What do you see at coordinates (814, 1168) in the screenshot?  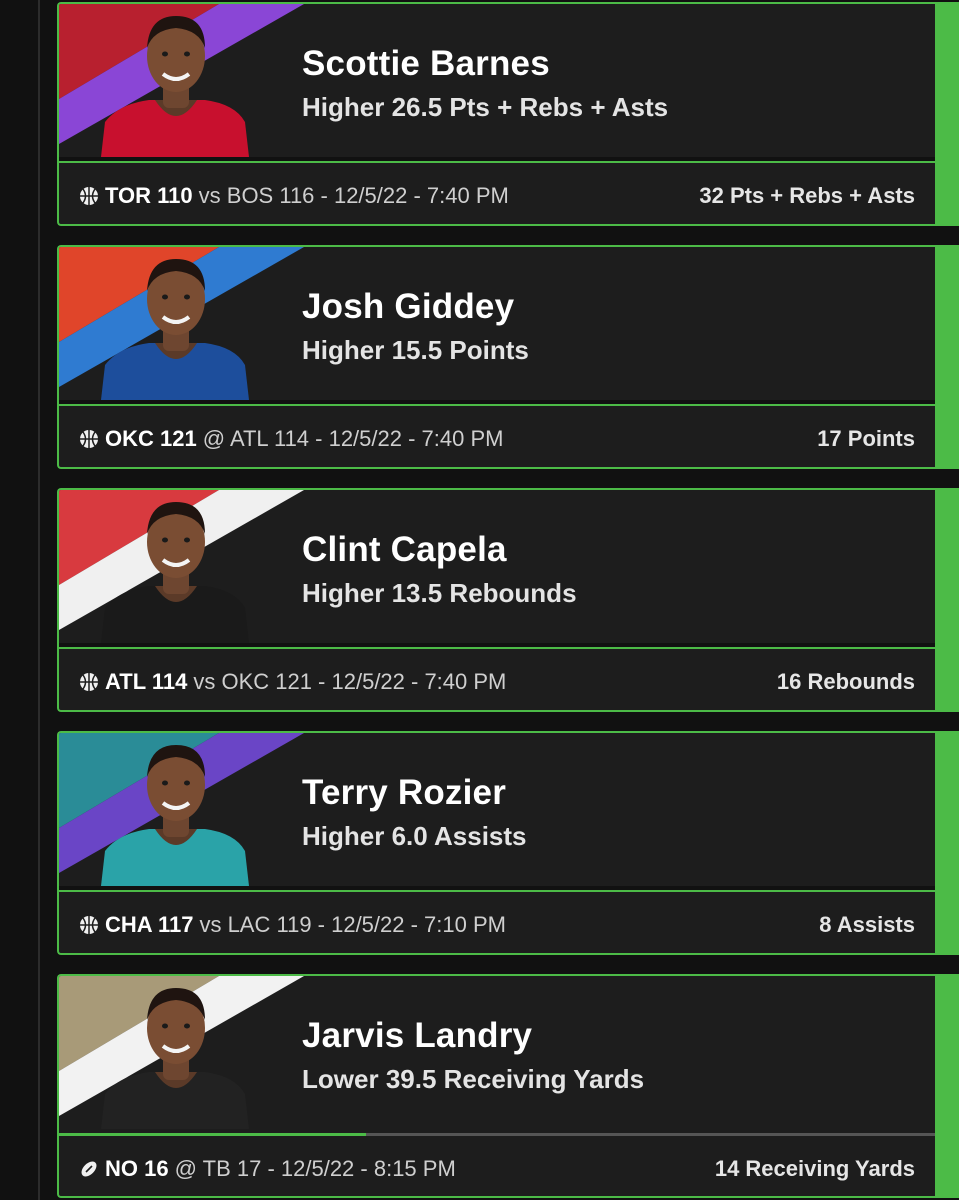 I see `actual-result: 14 Receiving Yards` at bounding box center [814, 1168].